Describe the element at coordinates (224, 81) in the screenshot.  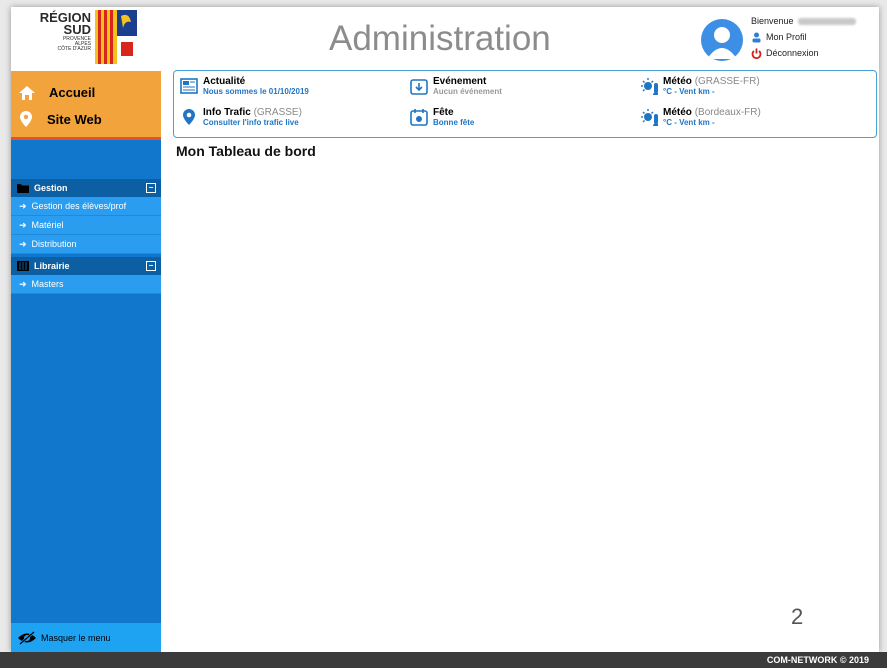
I see `news-title: Actualité` at that location.